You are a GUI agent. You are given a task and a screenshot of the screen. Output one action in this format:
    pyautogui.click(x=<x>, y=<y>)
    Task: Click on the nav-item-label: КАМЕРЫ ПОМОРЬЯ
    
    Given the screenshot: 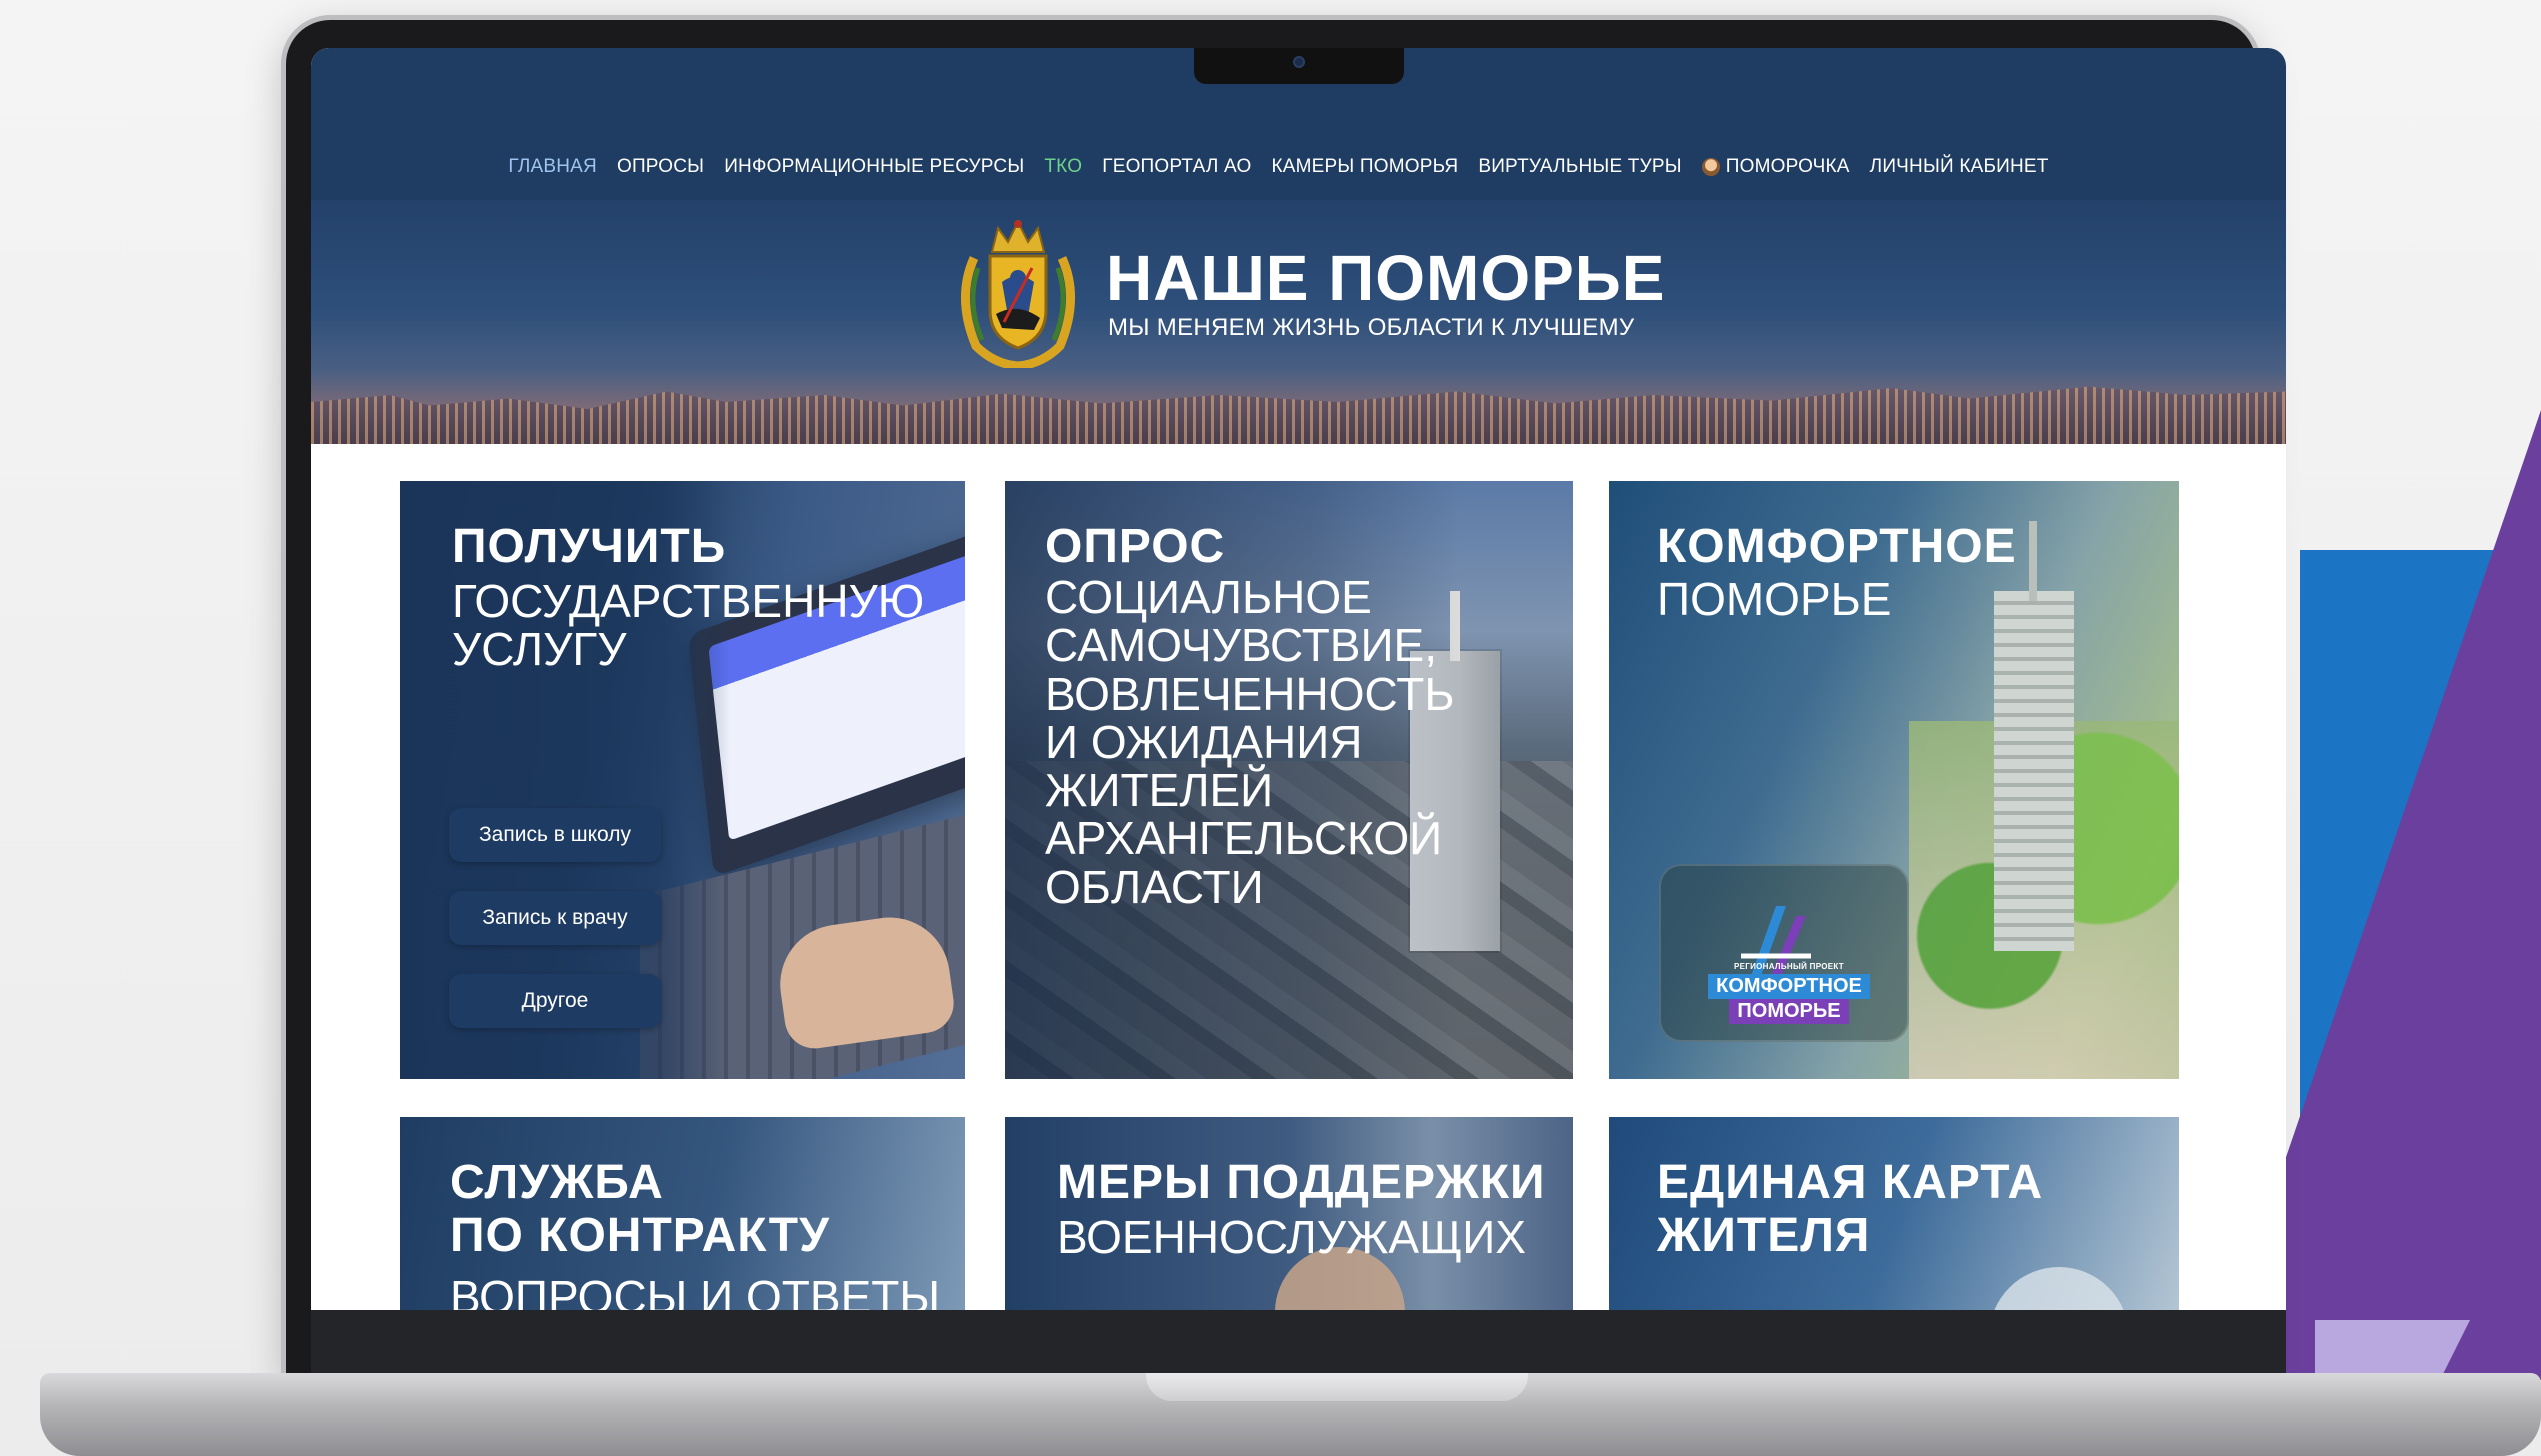 What is the action you would take?
    pyautogui.click(x=1365, y=166)
    